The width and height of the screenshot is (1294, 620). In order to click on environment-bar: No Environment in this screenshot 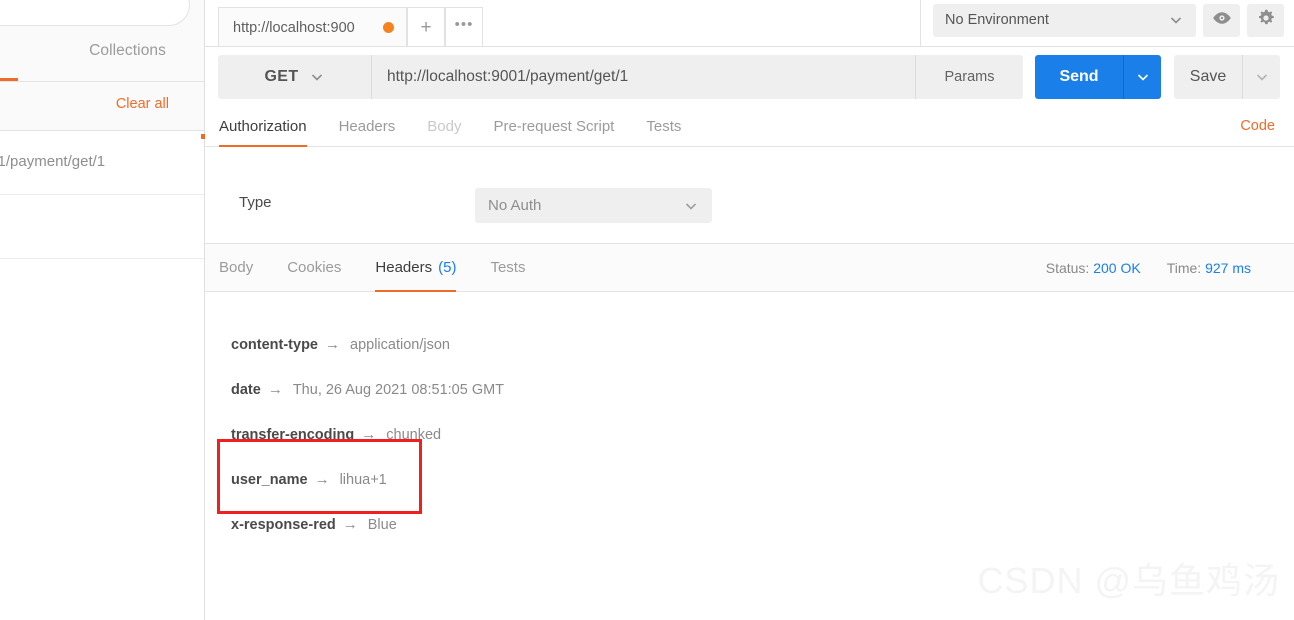, I will do `click(1107, 23)`.